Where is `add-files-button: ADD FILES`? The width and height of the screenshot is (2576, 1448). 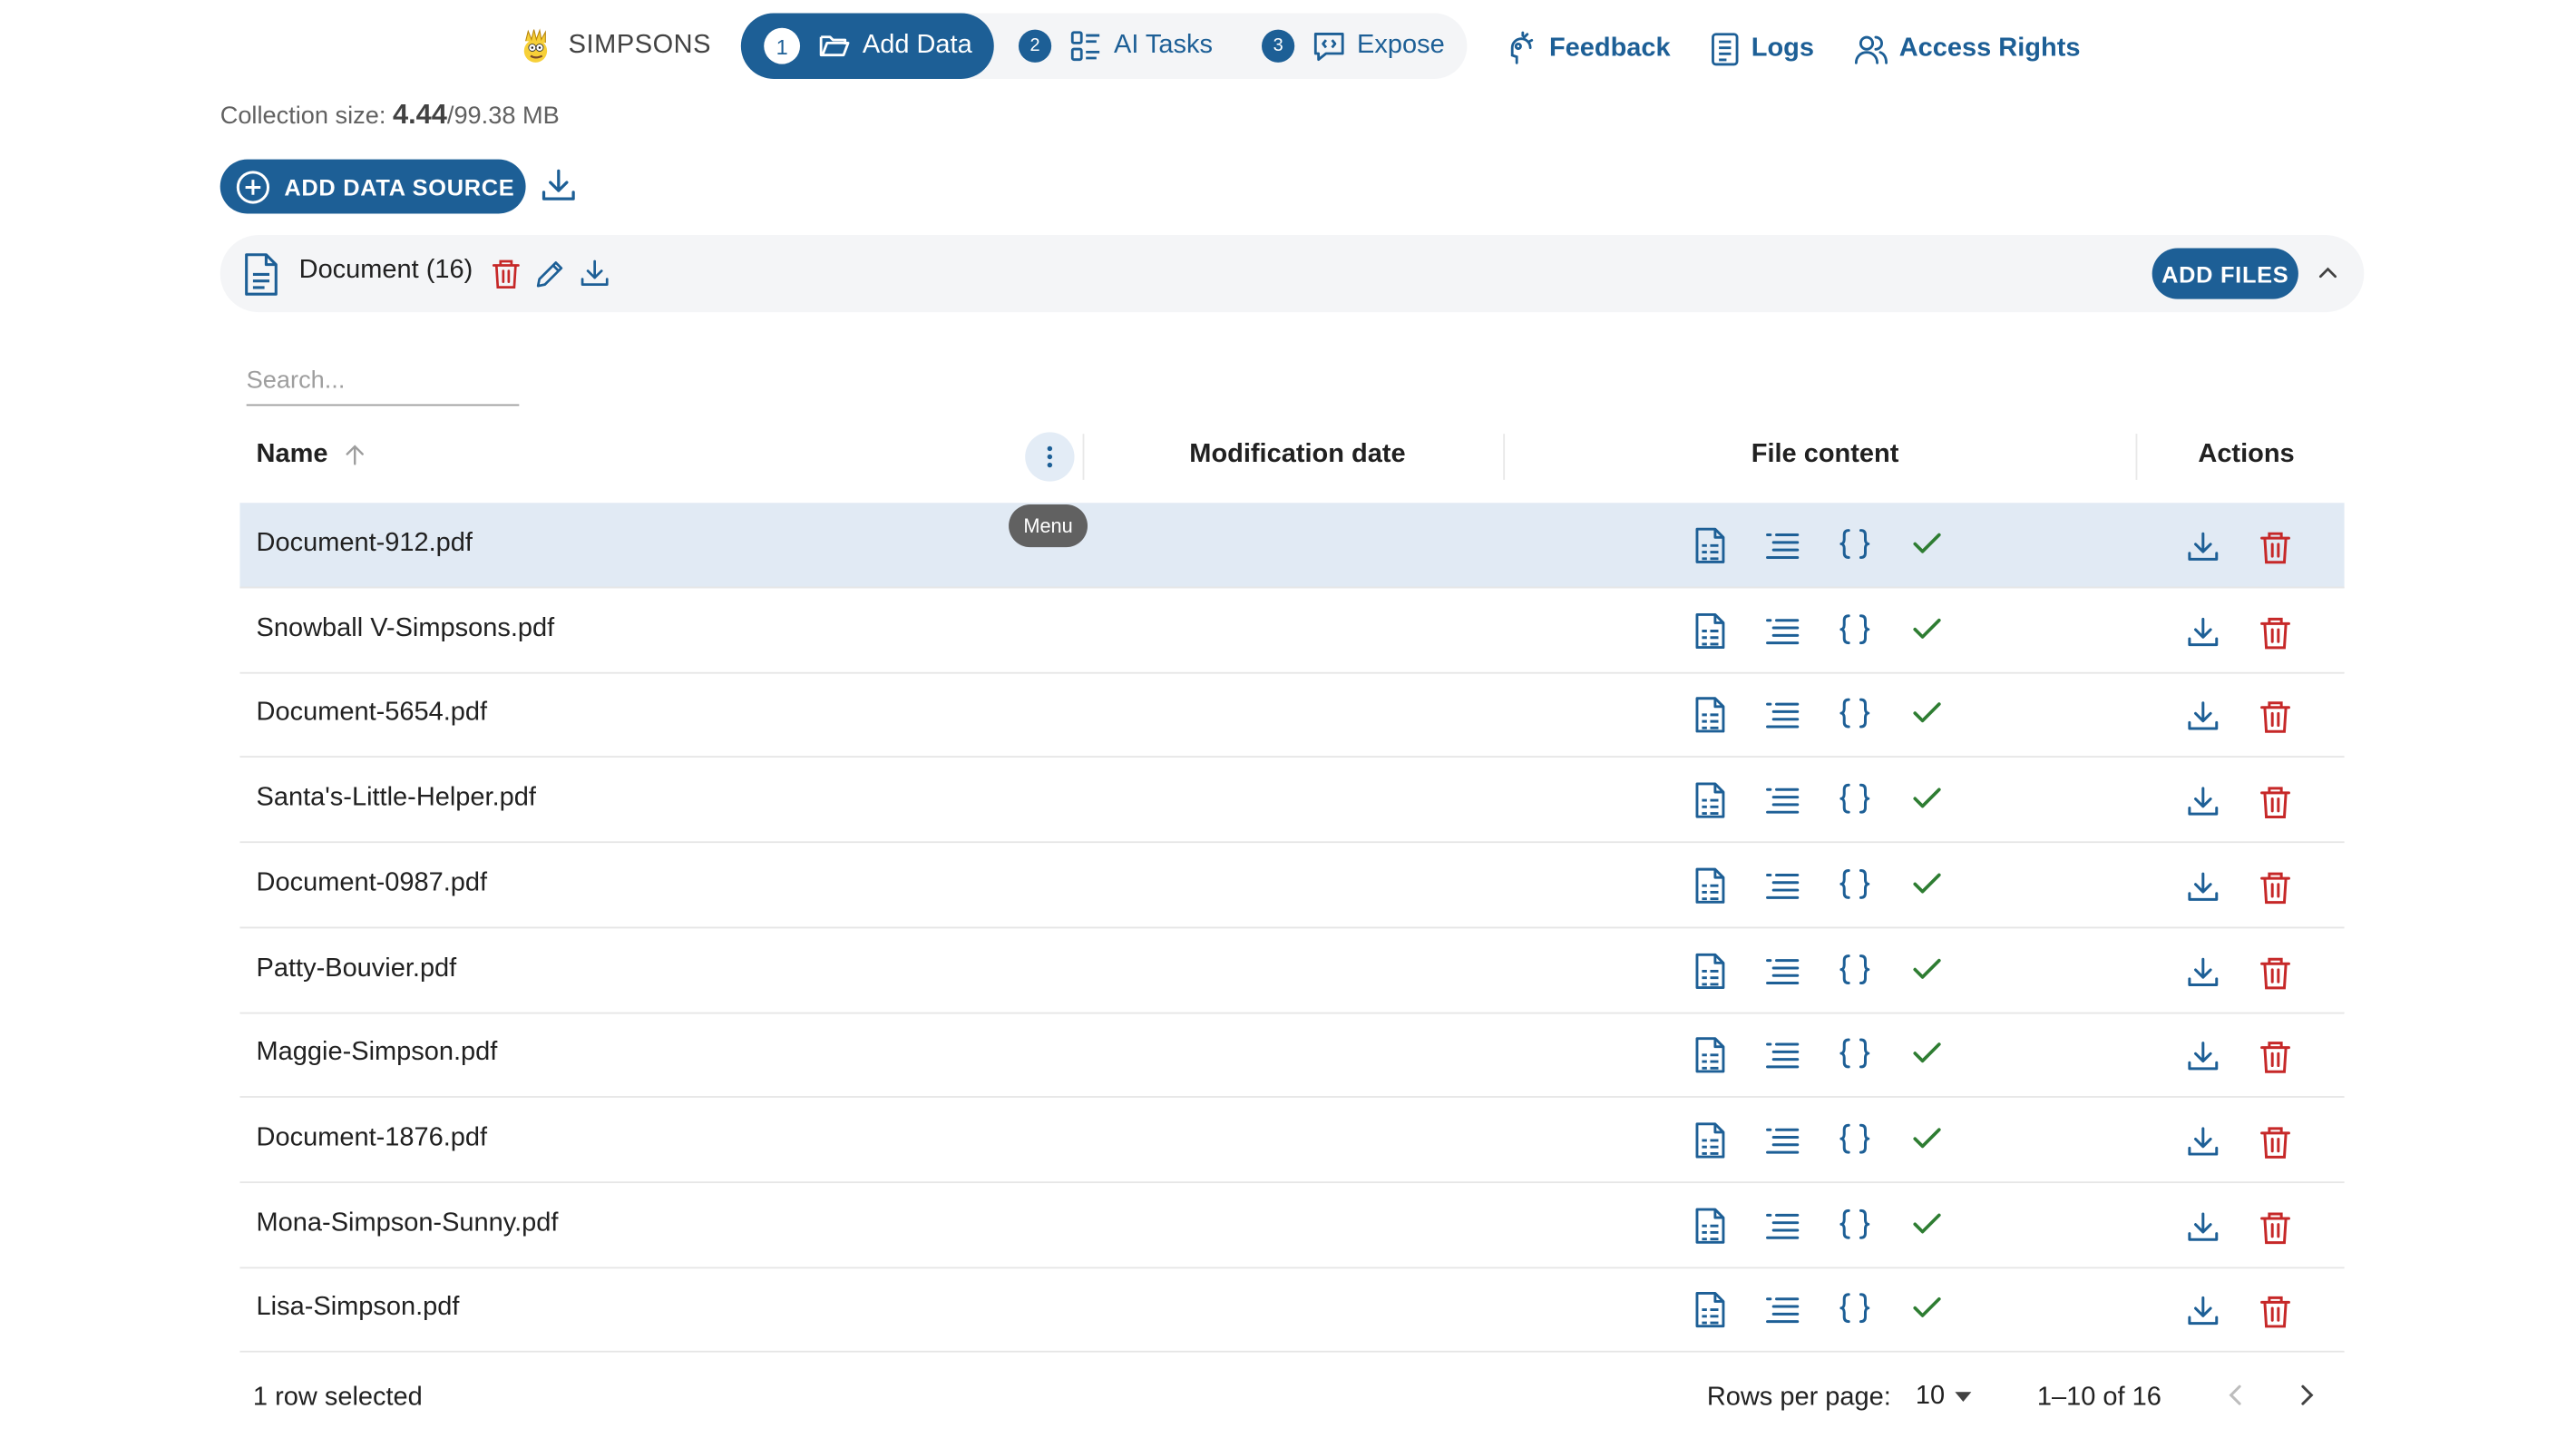
add-files-button: ADD FILES is located at coordinates (2225, 273).